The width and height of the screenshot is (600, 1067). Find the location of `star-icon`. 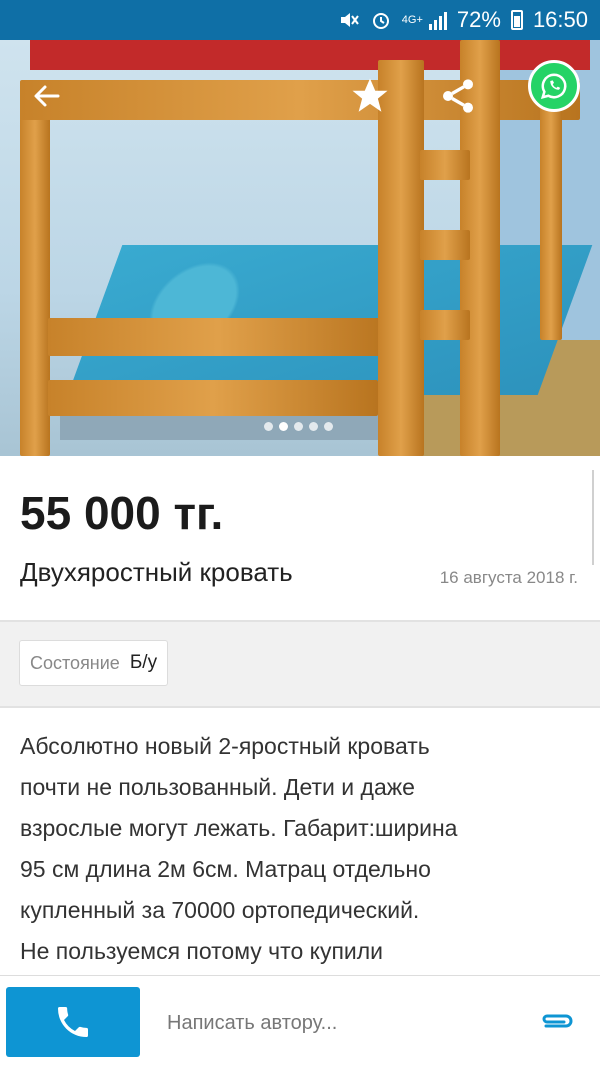

star-icon is located at coordinates (370, 95).